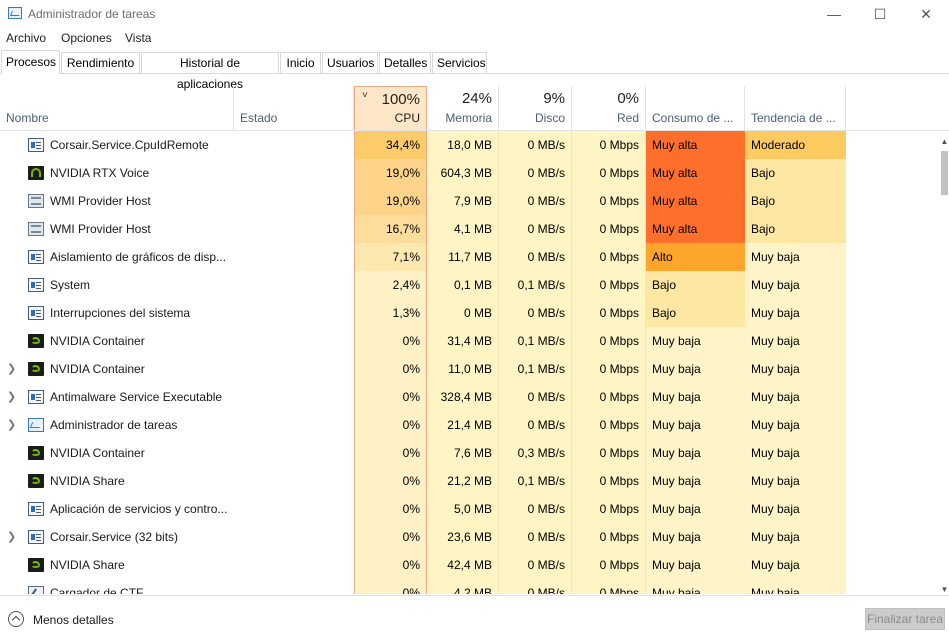  Describe the element at coordinates (390, 108) in the screenshot. I see `column-cpu: ˅ 100% CPU` at that location.